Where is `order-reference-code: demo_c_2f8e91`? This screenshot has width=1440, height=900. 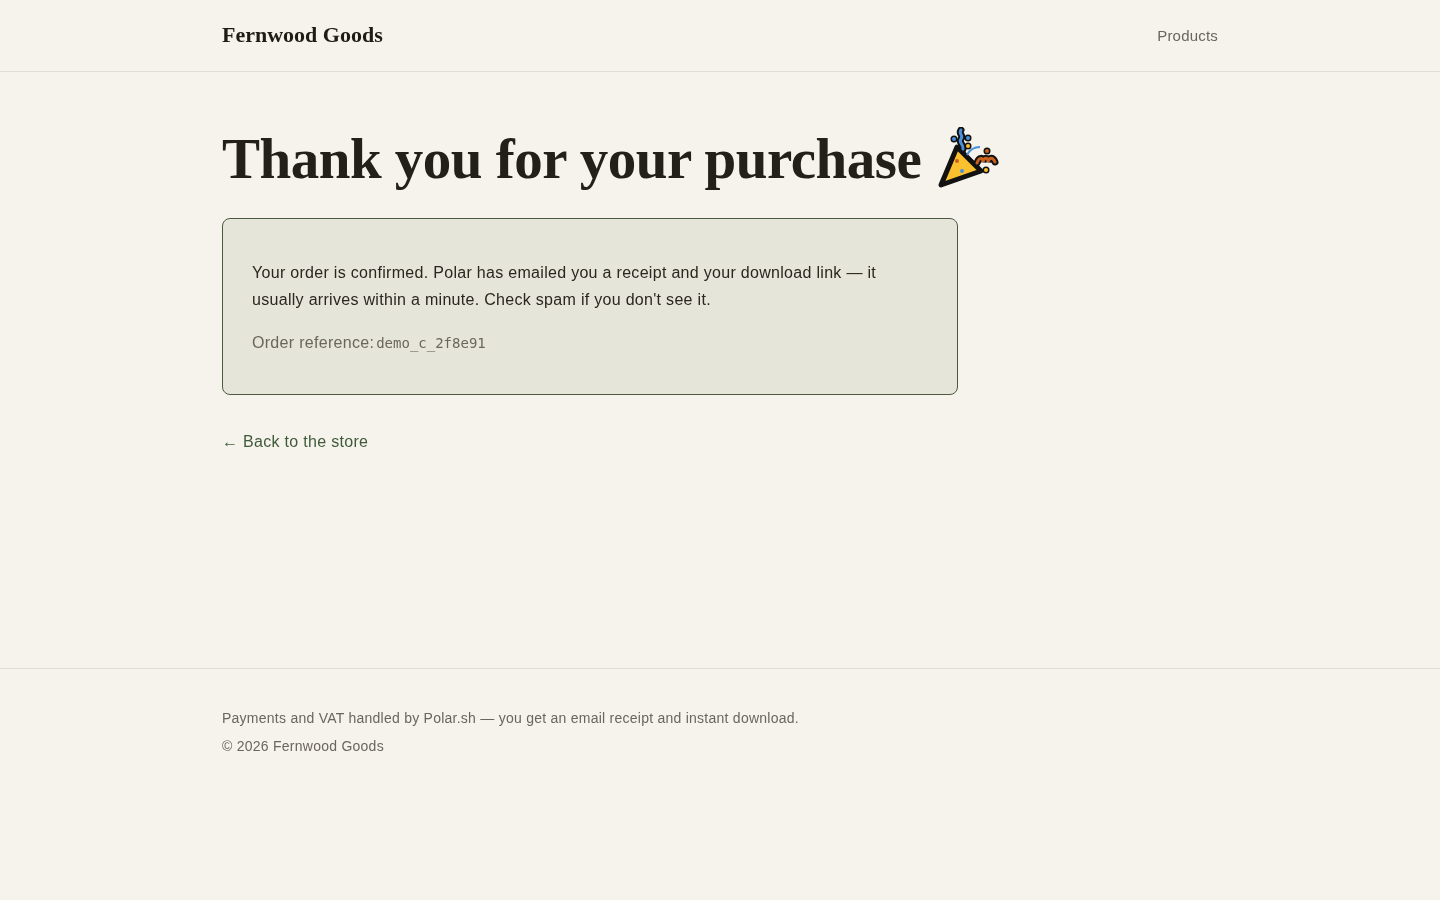 order-reference-code: demo_c_2f8e91 is located at coordinates (431, 343).